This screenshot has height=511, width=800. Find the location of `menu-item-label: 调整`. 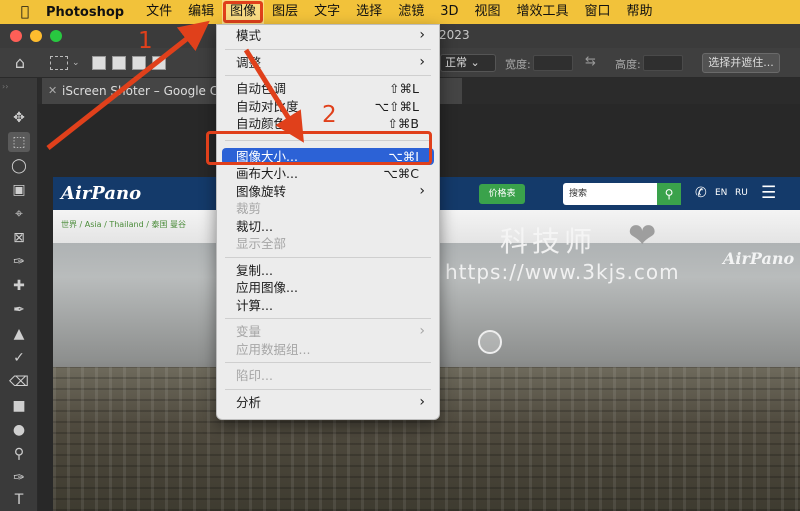

menu-item-label: 调整 is located at coordinates (249, 62).